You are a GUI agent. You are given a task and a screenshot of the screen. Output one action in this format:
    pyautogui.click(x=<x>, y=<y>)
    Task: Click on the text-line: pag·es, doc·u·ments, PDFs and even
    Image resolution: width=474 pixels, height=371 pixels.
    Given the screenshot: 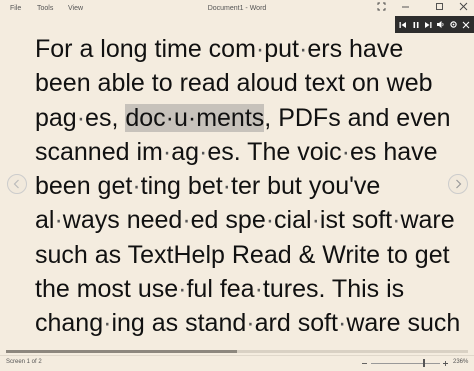 What is the action you would take?
    pyautogui.click(x=250, y=118)
    